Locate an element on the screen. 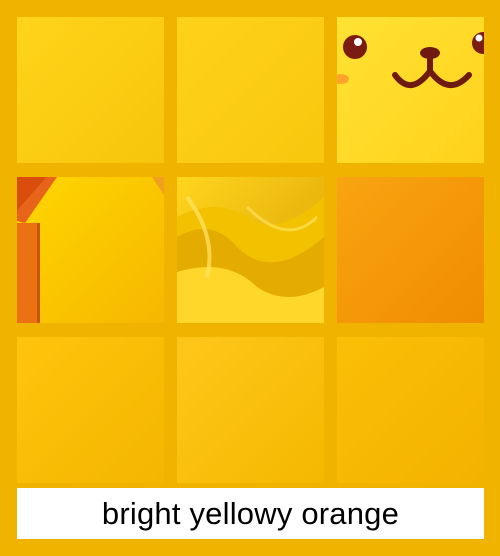  tile-house-painting is located at coordinates (90, 250).